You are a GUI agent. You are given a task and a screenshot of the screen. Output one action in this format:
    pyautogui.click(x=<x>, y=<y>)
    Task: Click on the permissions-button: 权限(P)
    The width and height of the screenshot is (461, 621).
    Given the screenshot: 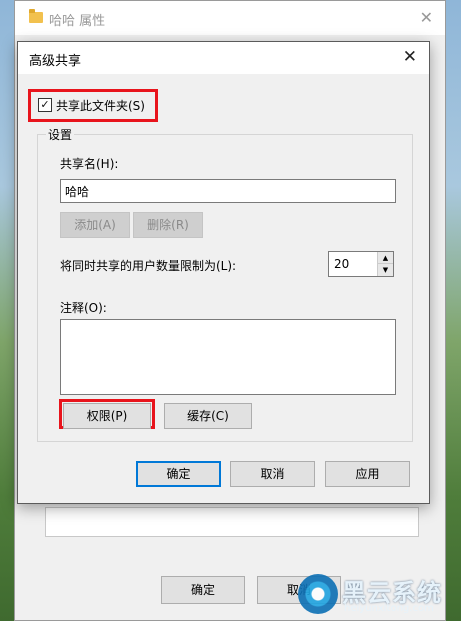 What is the action you would take?
    pyautogui.click(x=107, y=416)
    